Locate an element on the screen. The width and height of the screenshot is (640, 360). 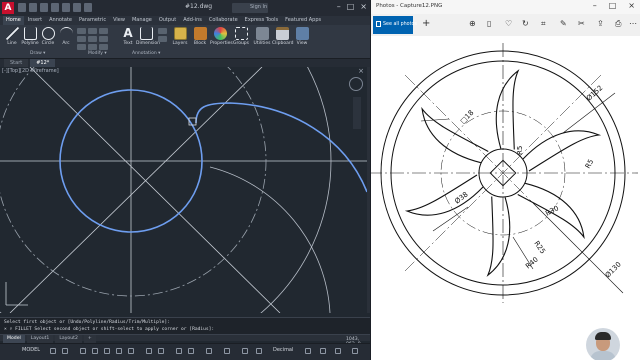
circle-tool: Circle is located at coordinates (48, 36).